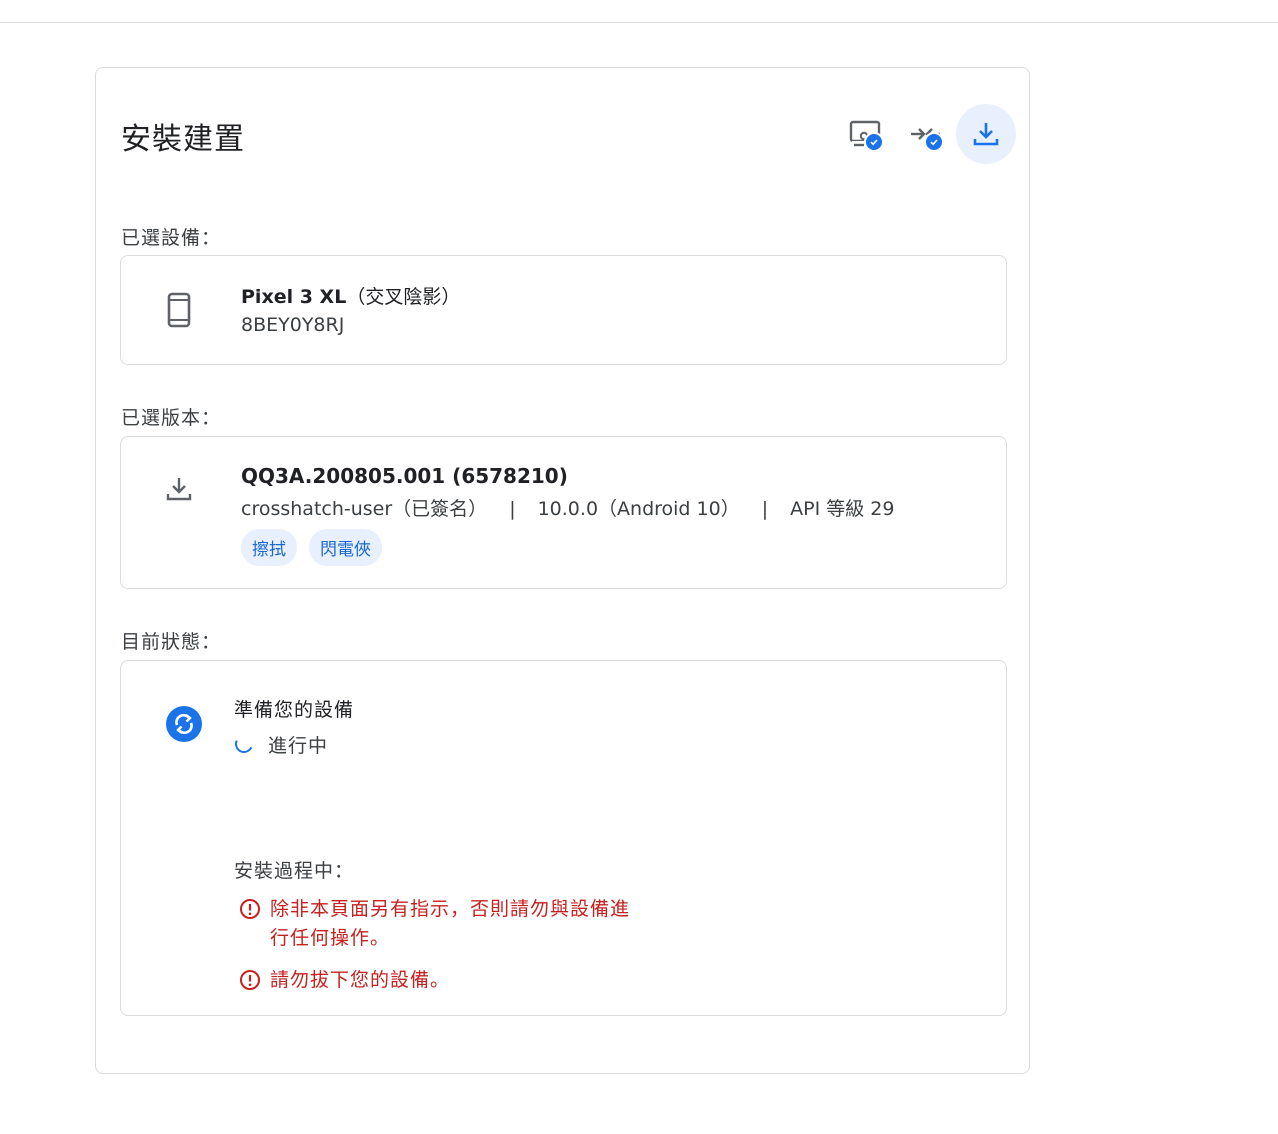  I want to click on page-title: 安裝建置, so click(183, 139).